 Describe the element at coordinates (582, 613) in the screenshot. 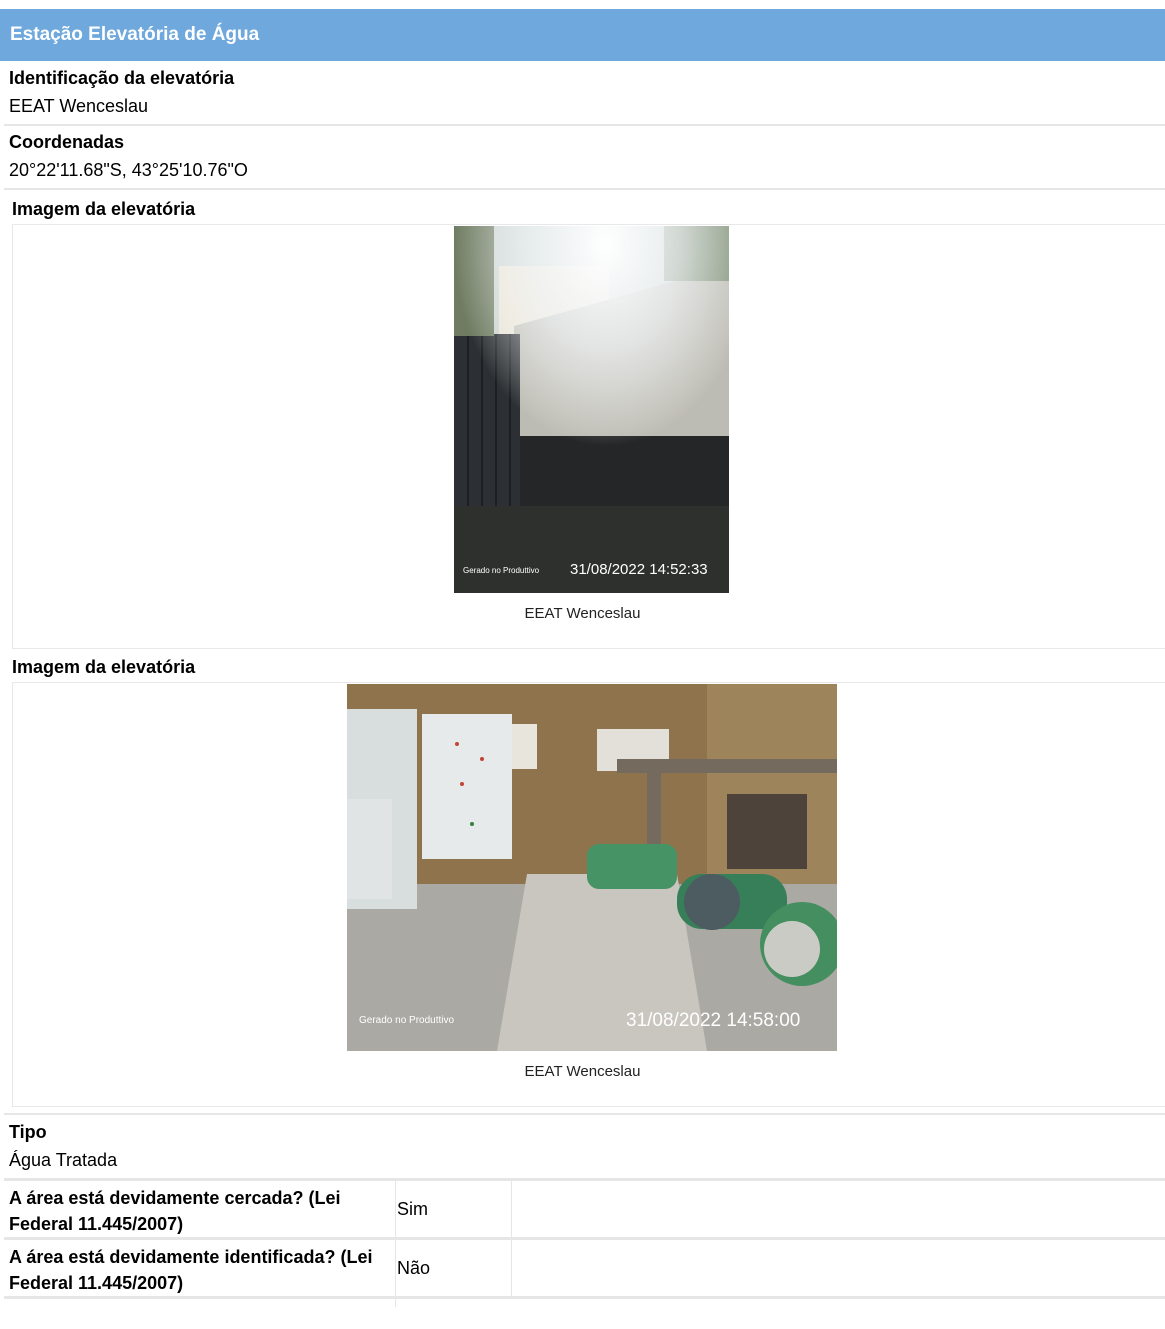

I see `image-1-caption: EEAT Wenceslau` at that location.